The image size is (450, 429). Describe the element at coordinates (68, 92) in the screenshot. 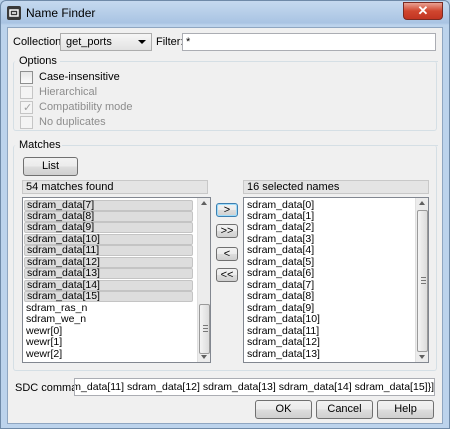

I see `checkbox-label: Hierarchical` at that location.